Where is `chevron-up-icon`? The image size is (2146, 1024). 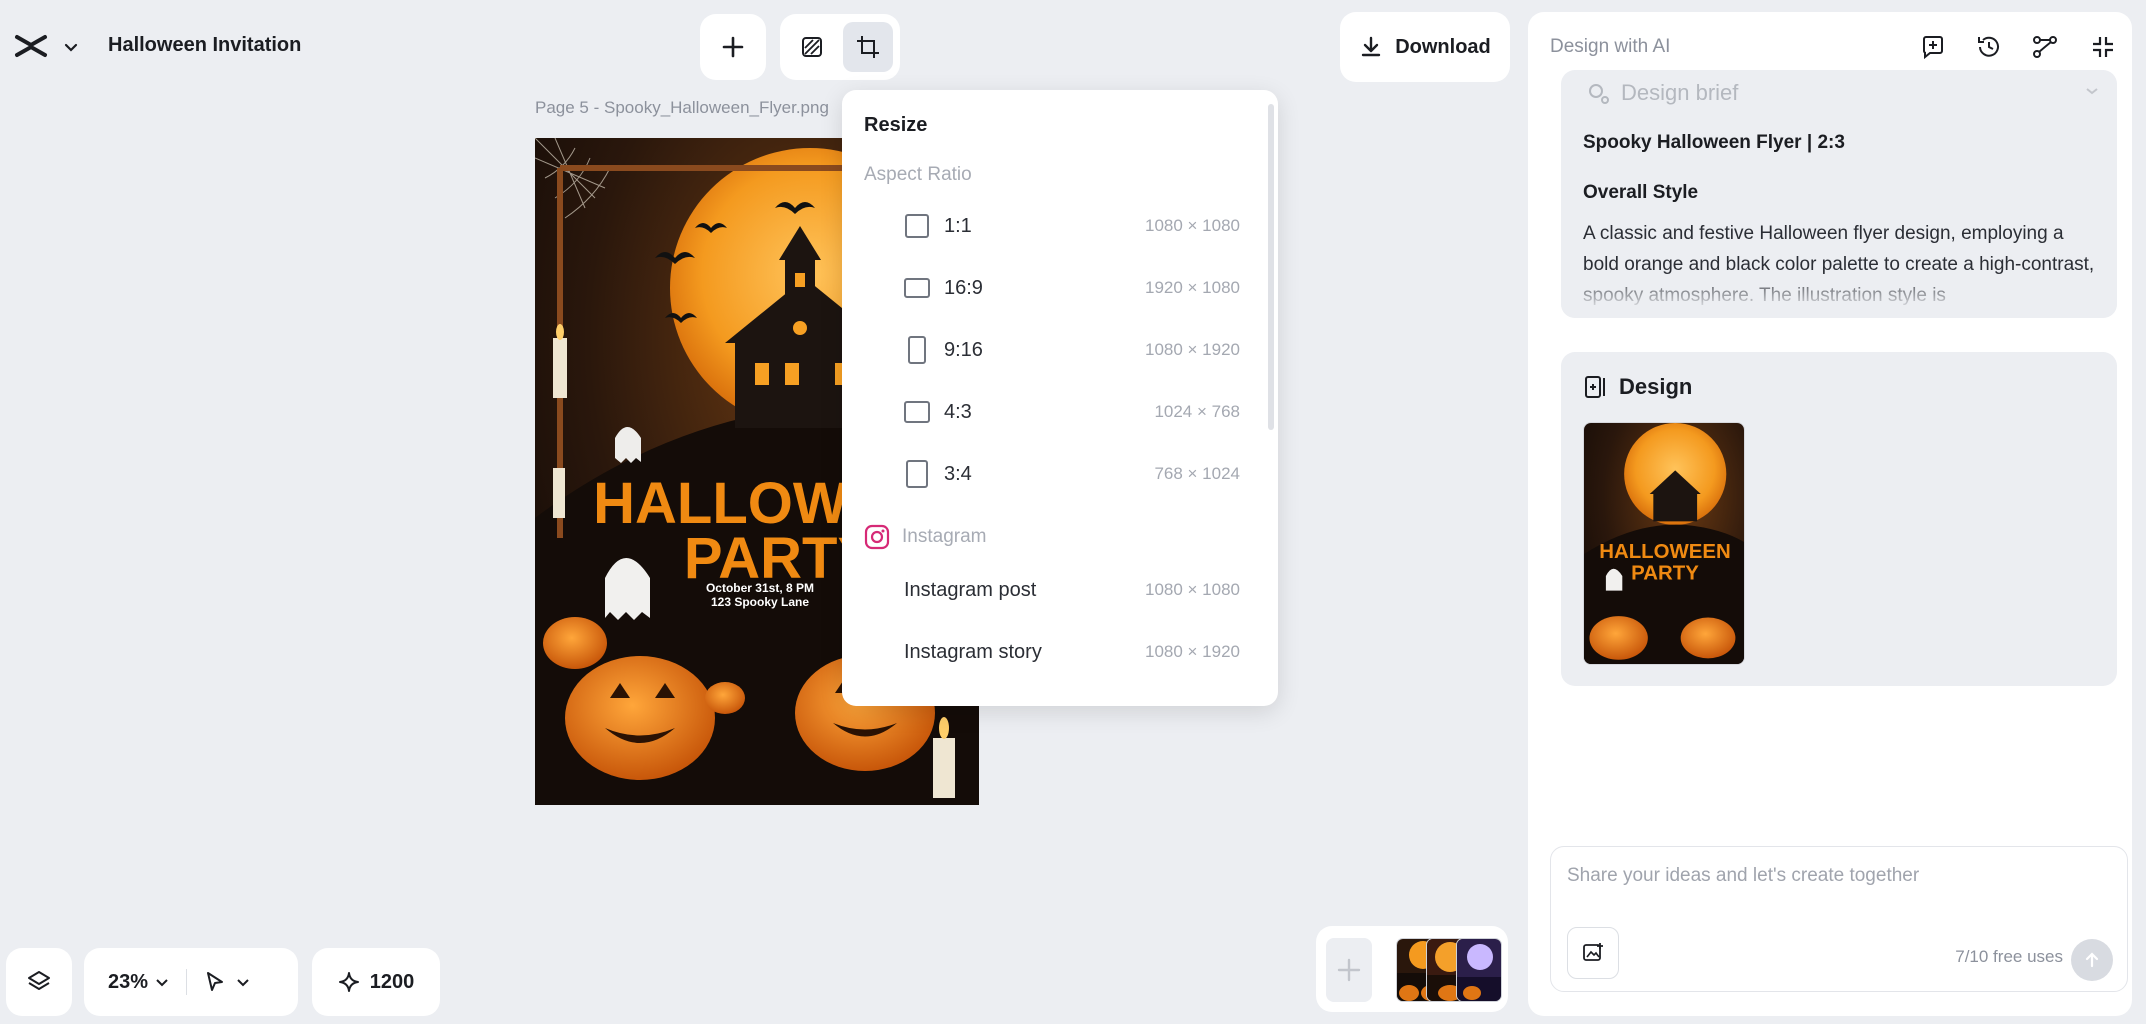 chevron-up-icon is located at coordinates (2092, 91).